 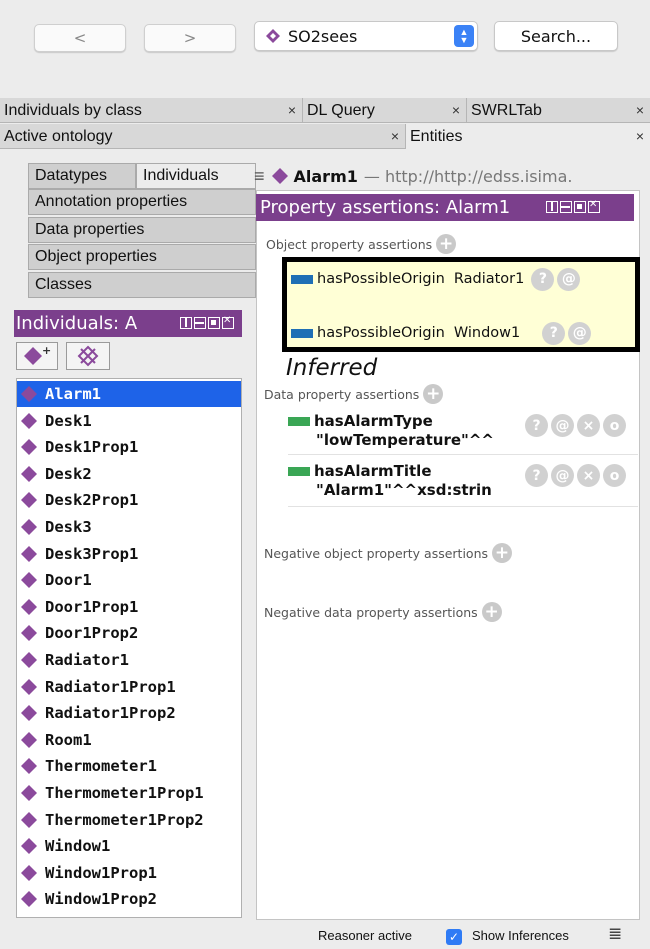 I want to click on tab-individuals-by-class: Individuals by class ×, so click(x=151, y=110).